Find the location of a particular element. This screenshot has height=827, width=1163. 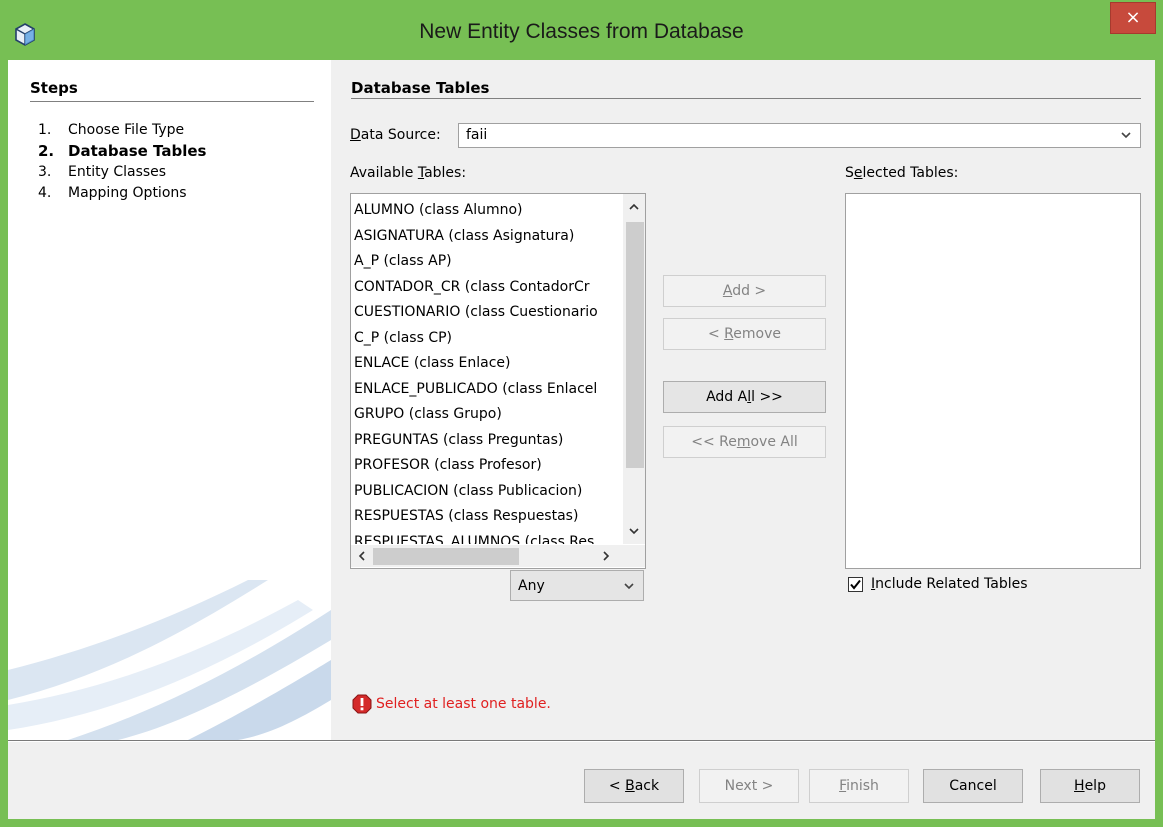

remove-all-button: << Remove All is located at coordinates (744, 442).